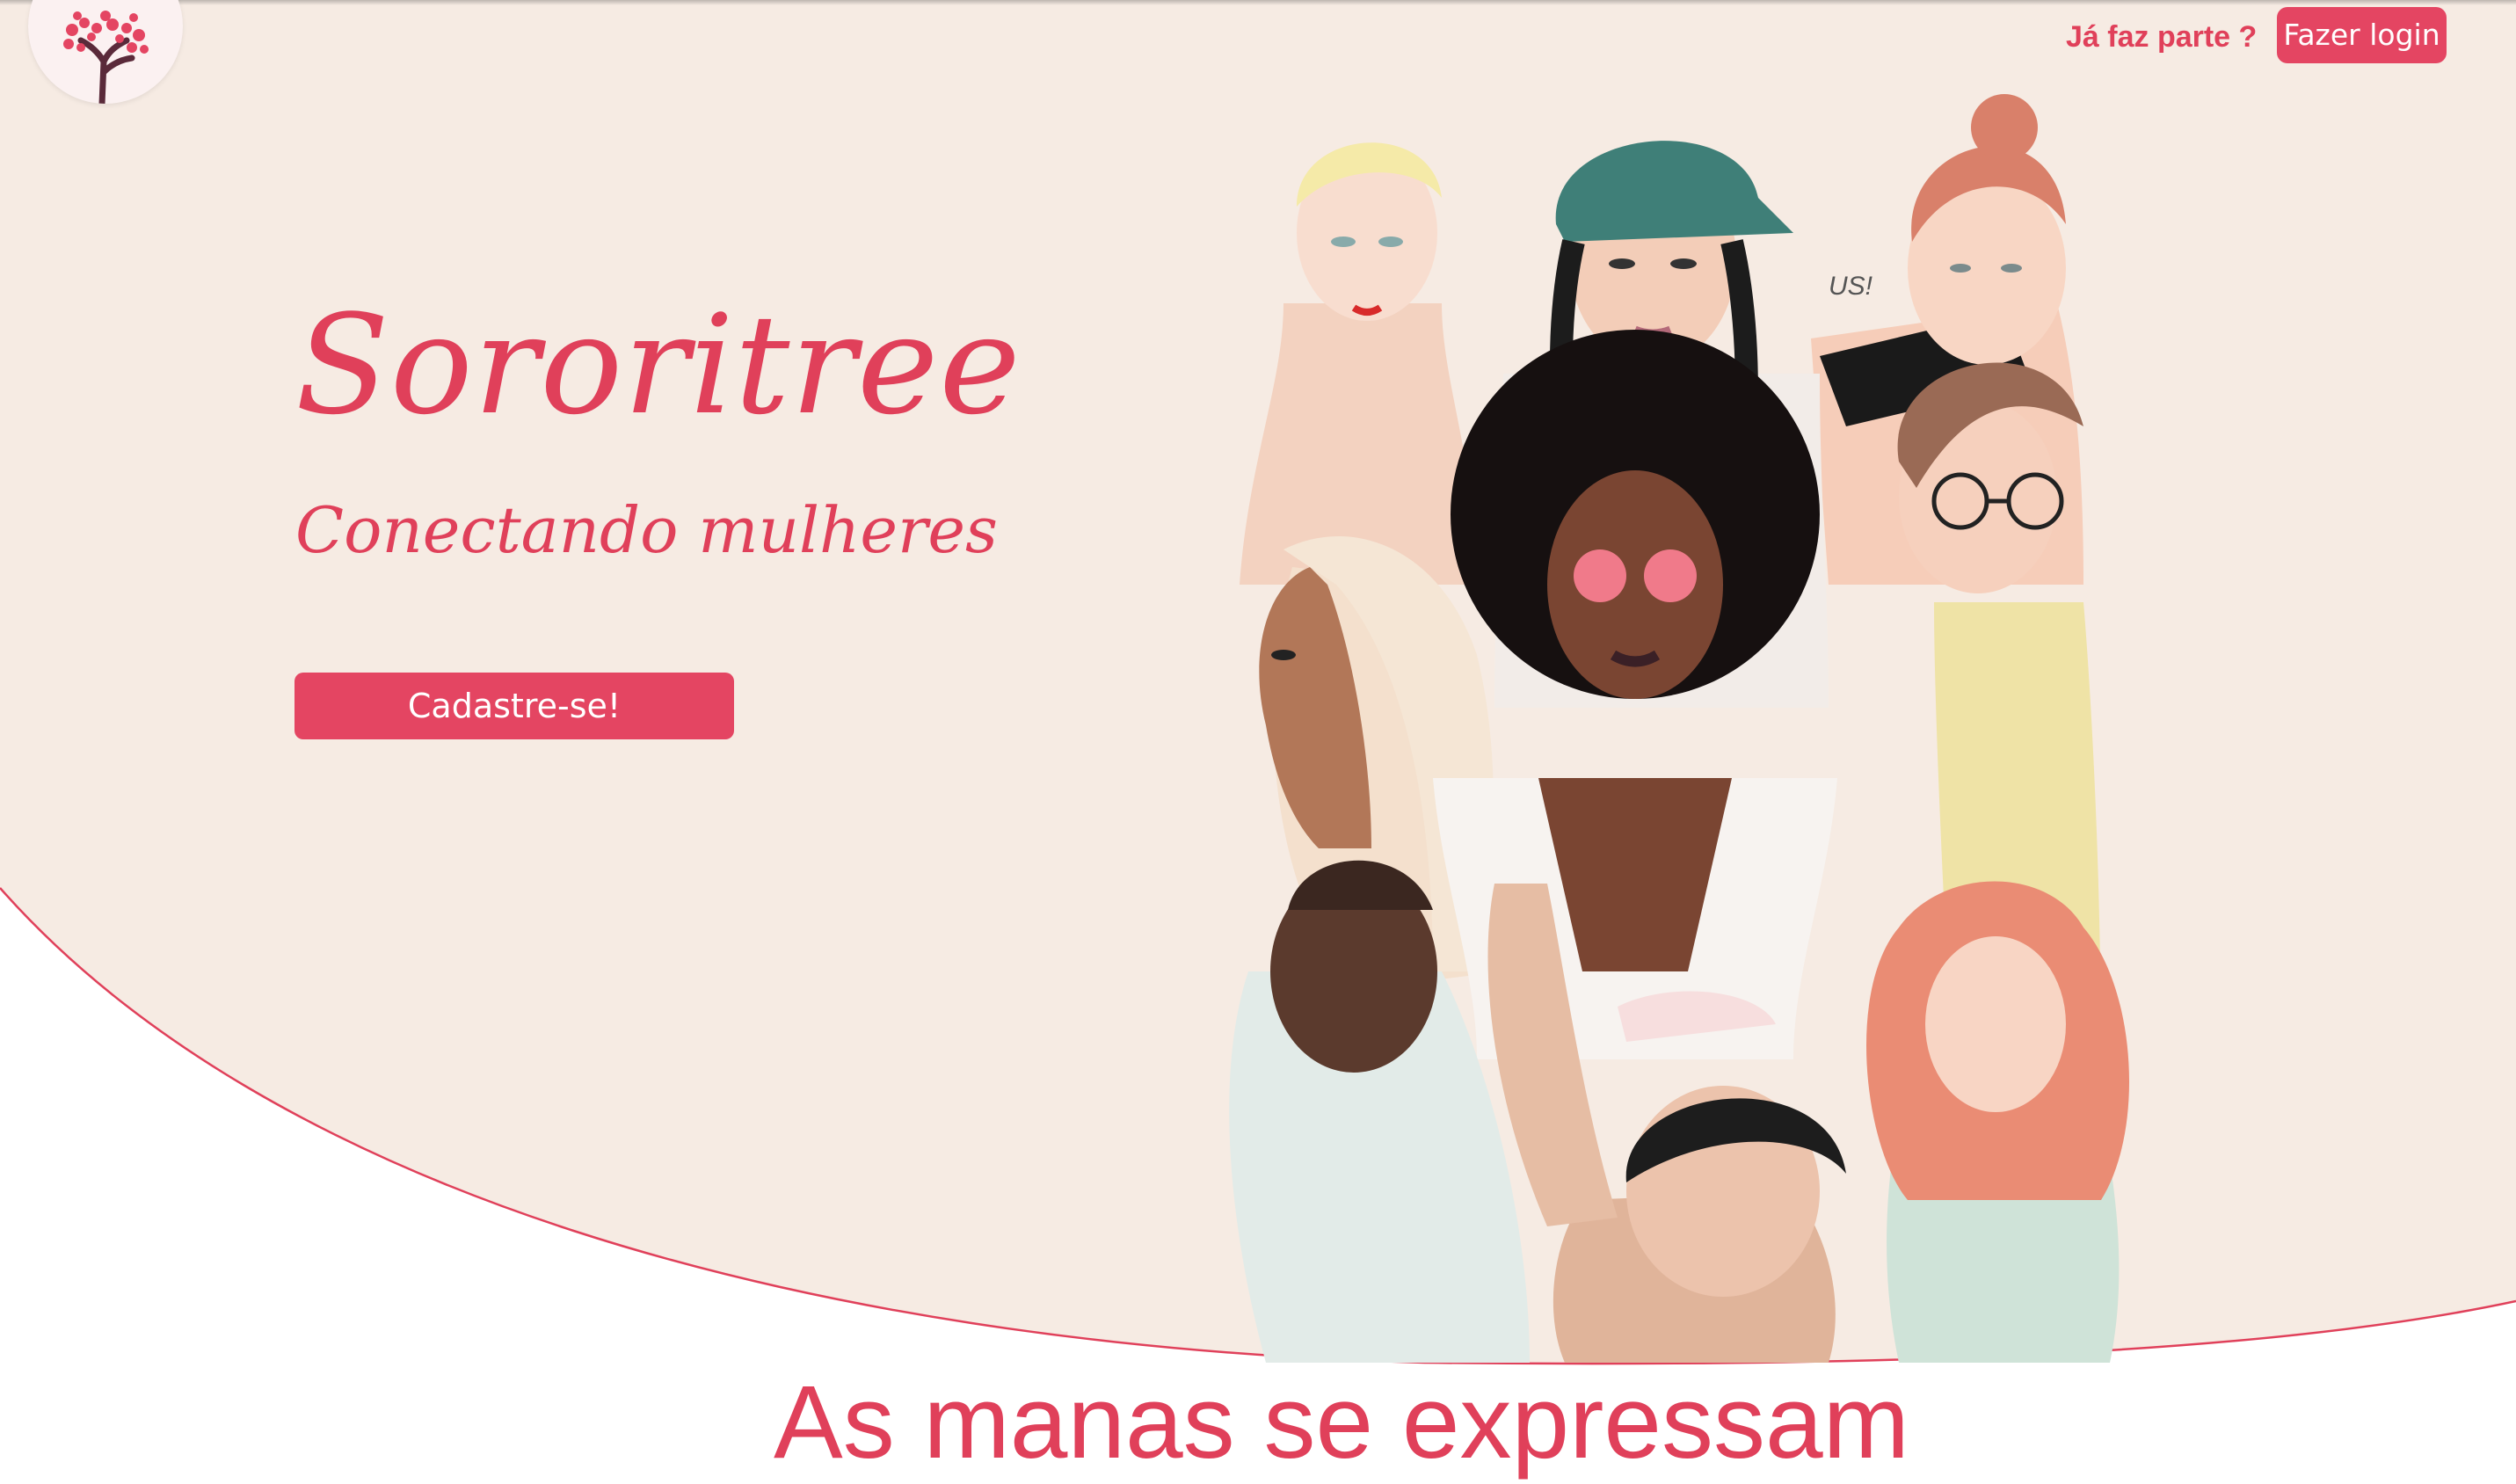 This screenshot has width=2516, height=1484. What do you see at coordinates (646, 530) in the screenshot?
I see `hero-subtitle: Conectando mulheres` at bounding box center [646, 530].